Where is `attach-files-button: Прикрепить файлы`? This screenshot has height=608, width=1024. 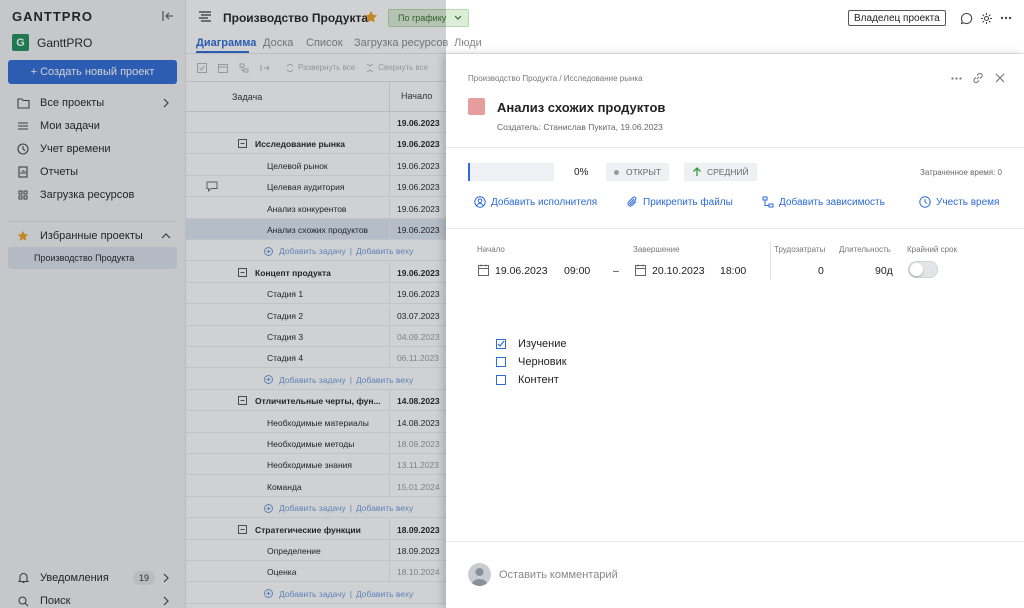 attach-files-button: Прикрепить файлы is located at coordinates (679, 202).